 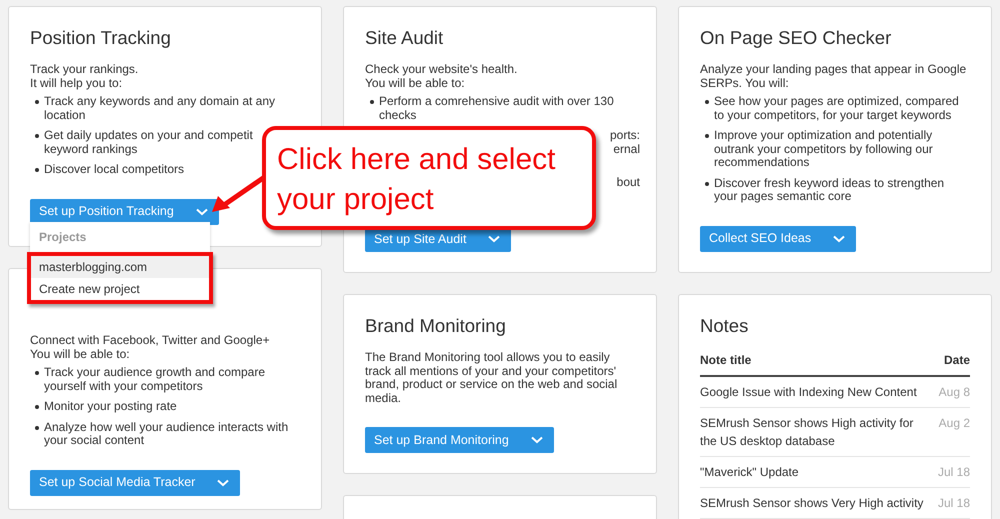 I want to click on note-title: Google Issue with Indexing New Content, so click(x=808, y=392).